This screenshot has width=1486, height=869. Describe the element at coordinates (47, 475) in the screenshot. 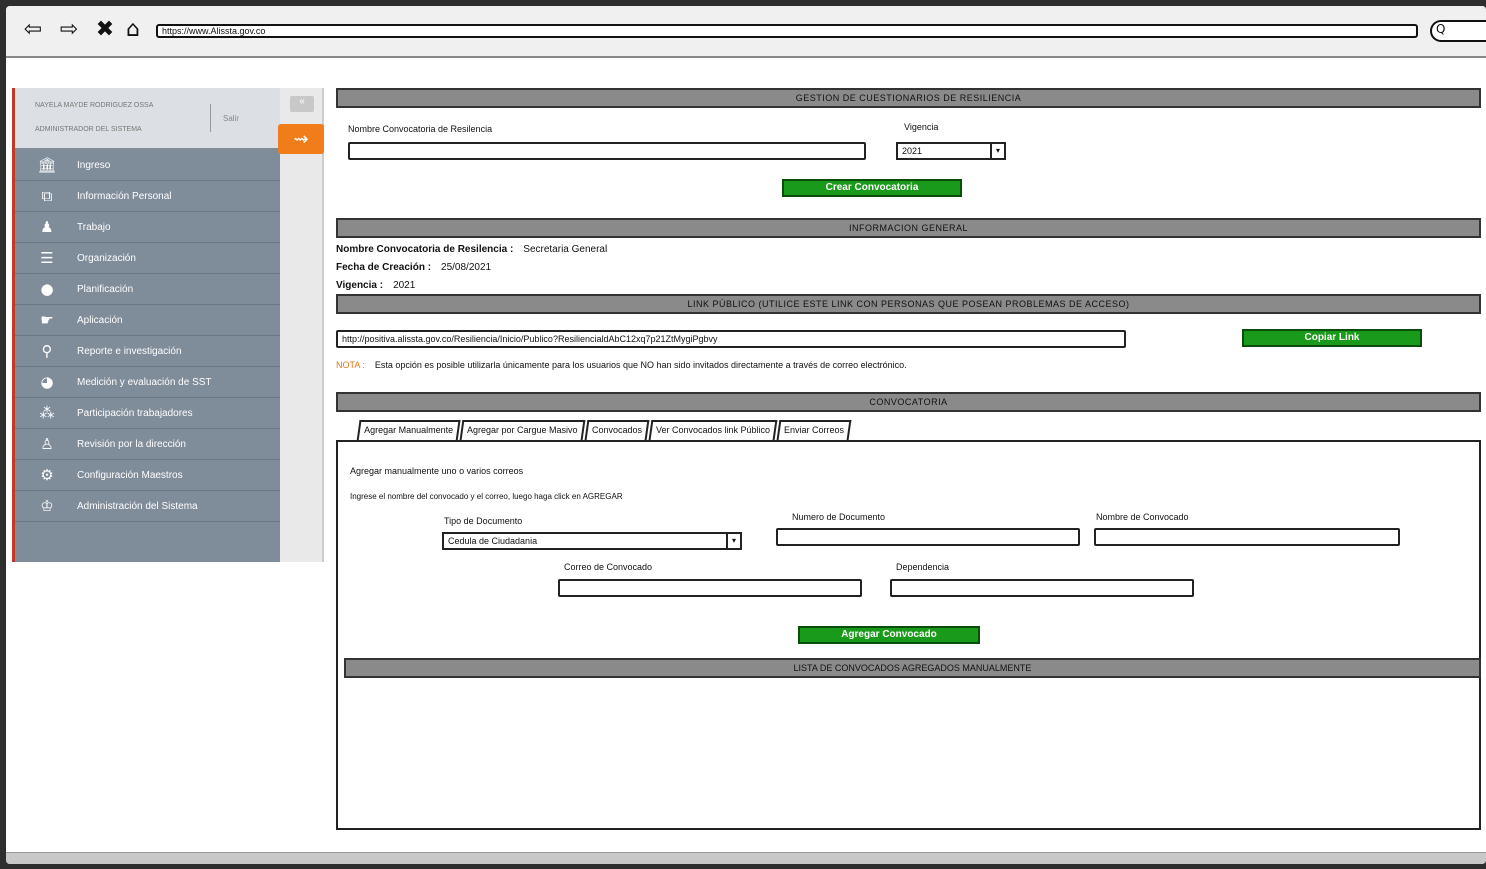

I see `gear-user-icon: ⚙` at that location.